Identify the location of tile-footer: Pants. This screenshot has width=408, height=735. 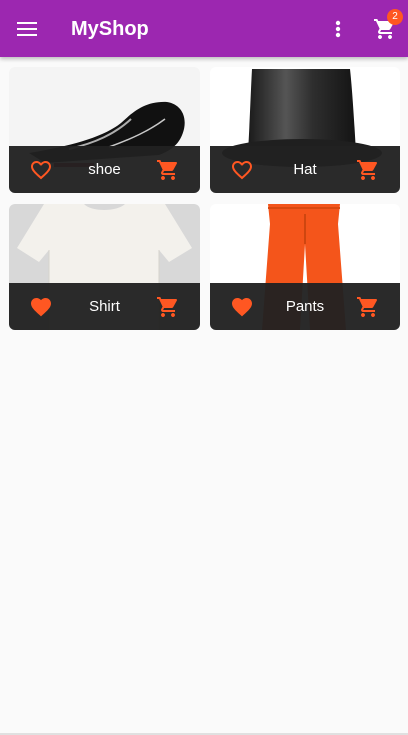
(305, 306).